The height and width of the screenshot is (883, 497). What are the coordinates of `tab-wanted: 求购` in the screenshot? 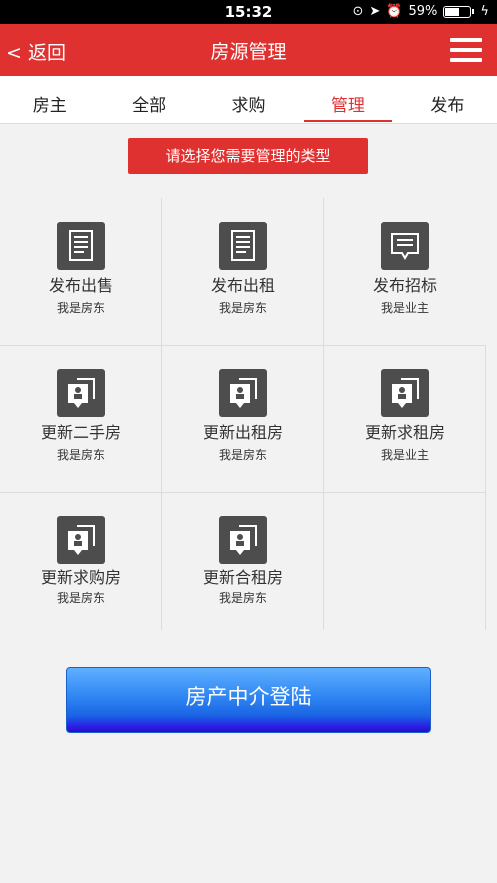 It's located at (248, 99).